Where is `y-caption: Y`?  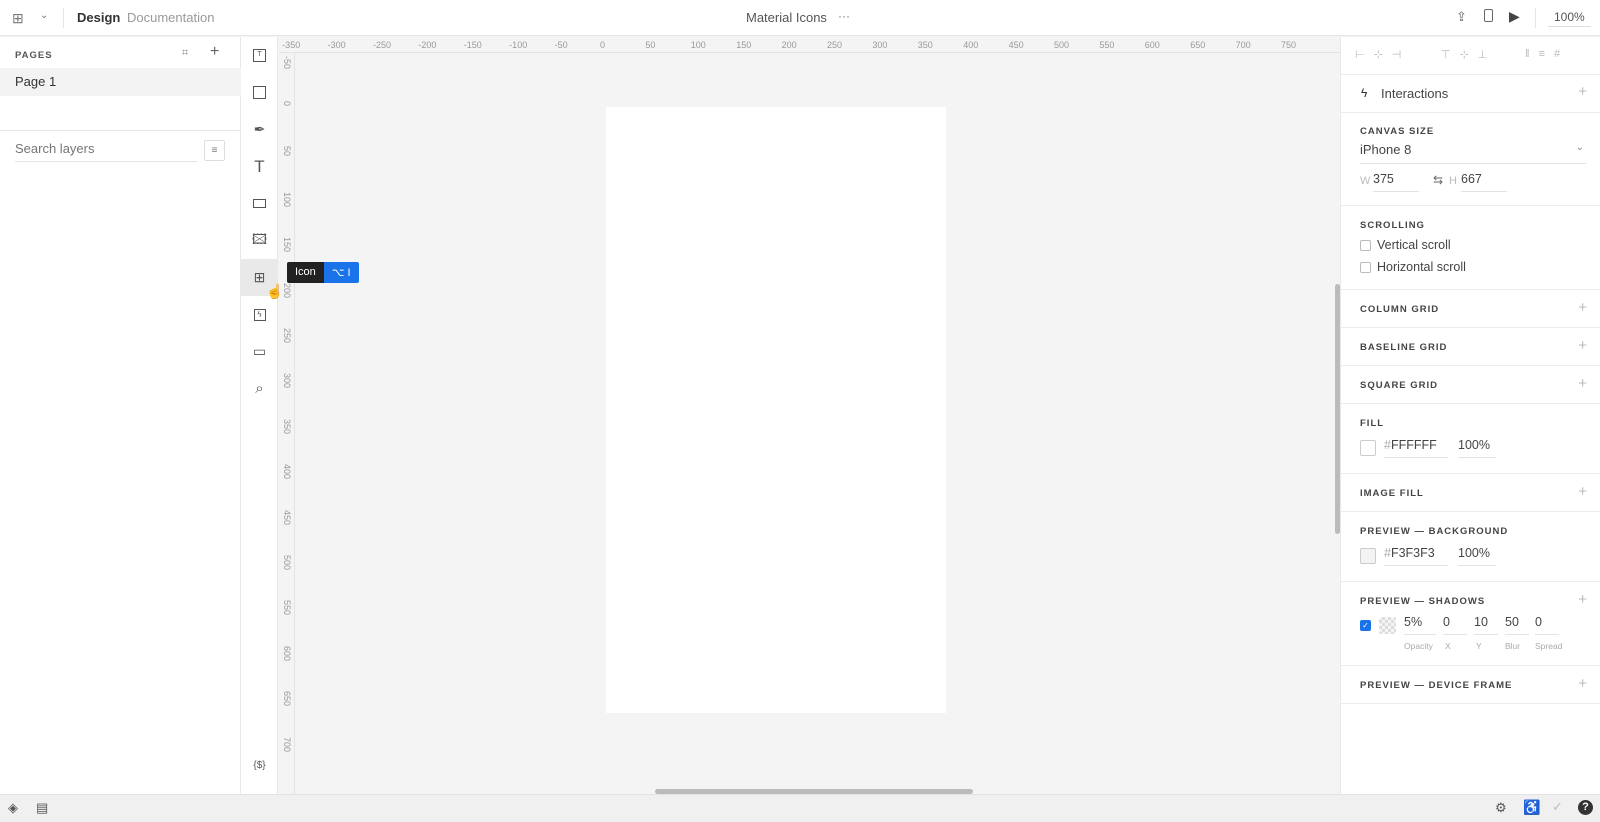
y-caption: Y is located at coordinates (1479, 646).